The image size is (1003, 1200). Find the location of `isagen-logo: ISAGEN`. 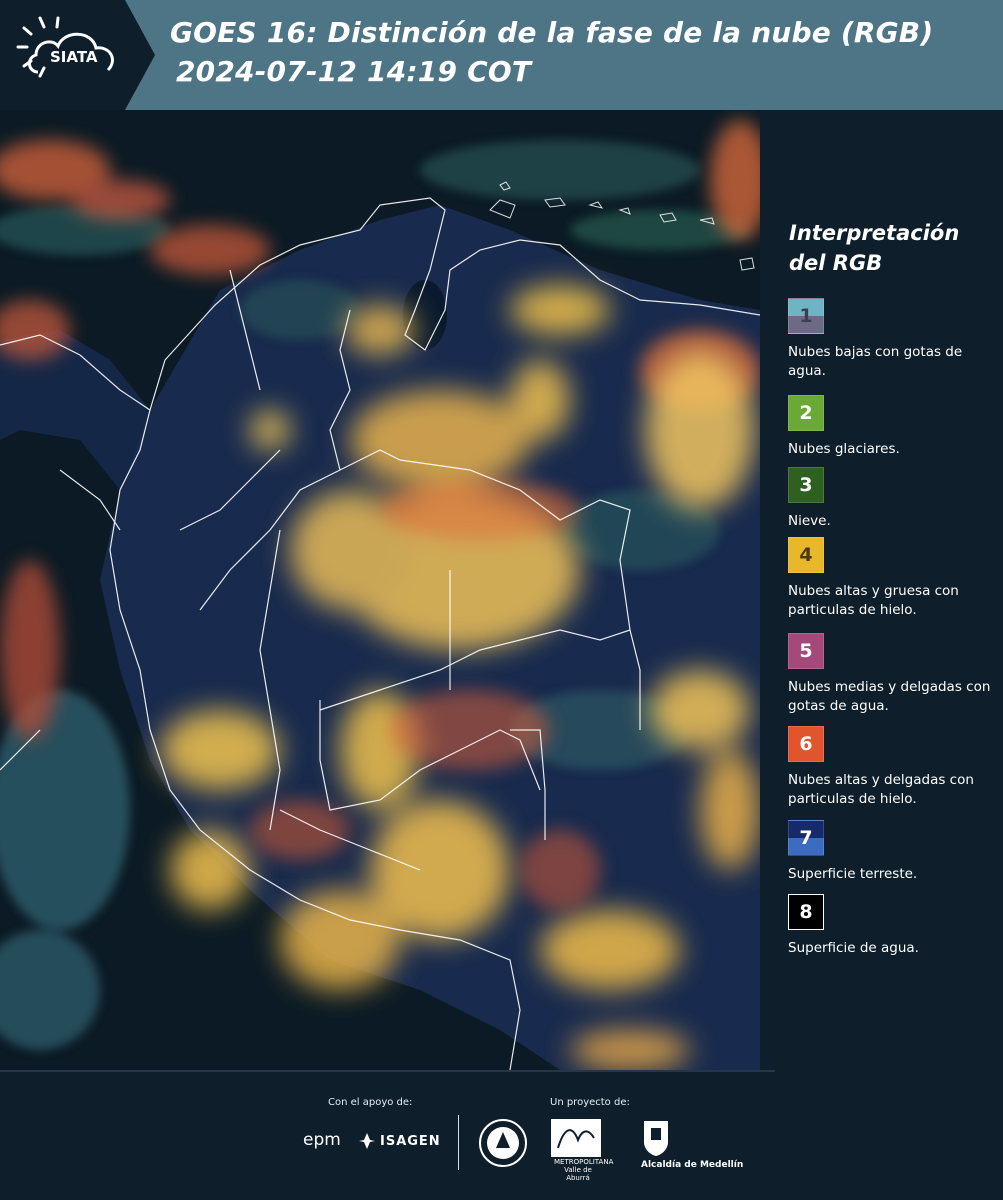

isagen-logo: ISAGEN is located at coordinates (410, 1141).